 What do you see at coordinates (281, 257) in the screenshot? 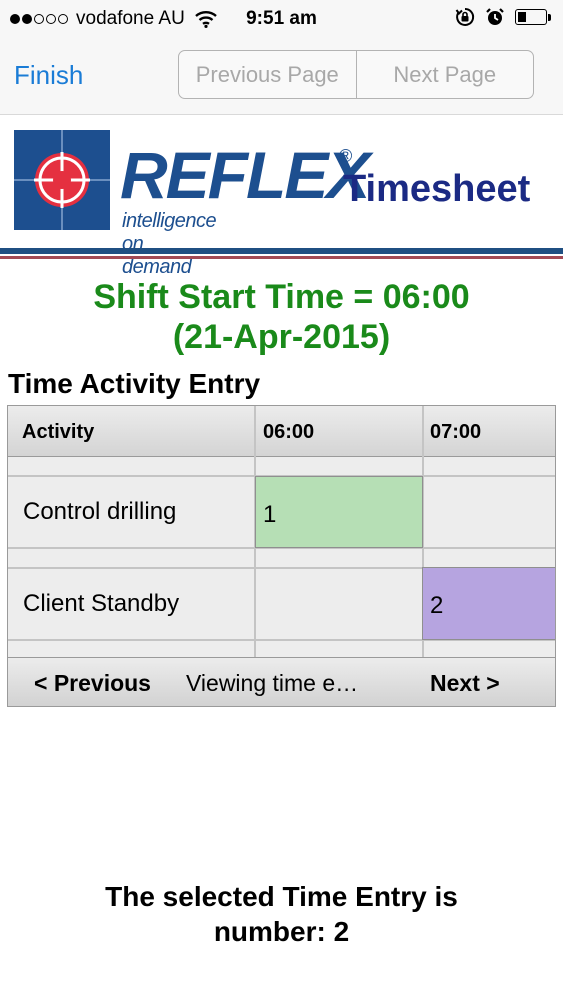
I see `header-divider-red` at bounding box center [281, 257].